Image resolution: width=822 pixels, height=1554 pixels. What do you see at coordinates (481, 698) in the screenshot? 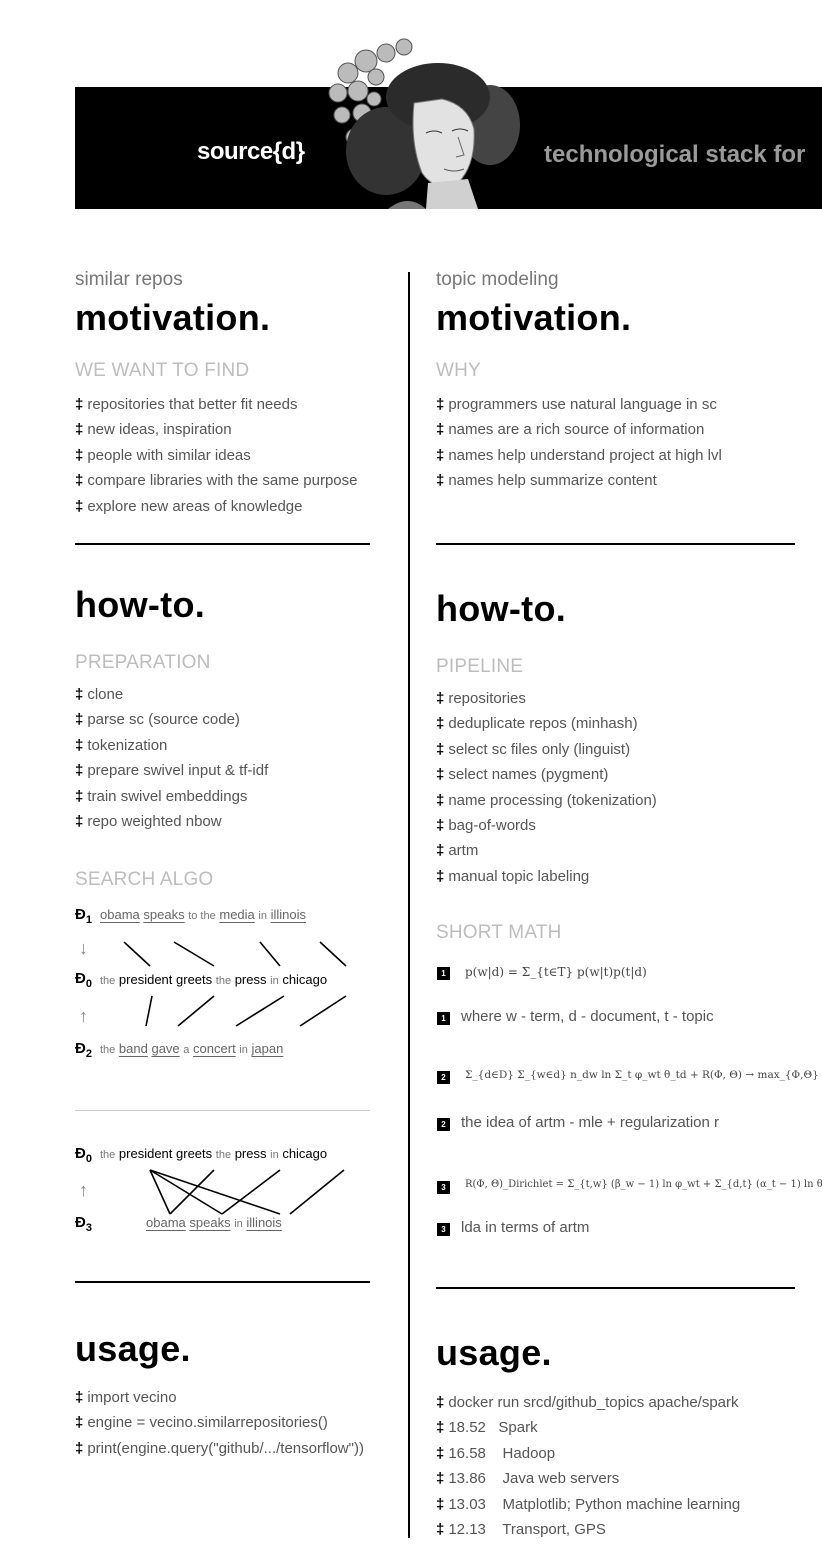
I see `list-item: ‡ repositories` at bounding box center [481, 698].